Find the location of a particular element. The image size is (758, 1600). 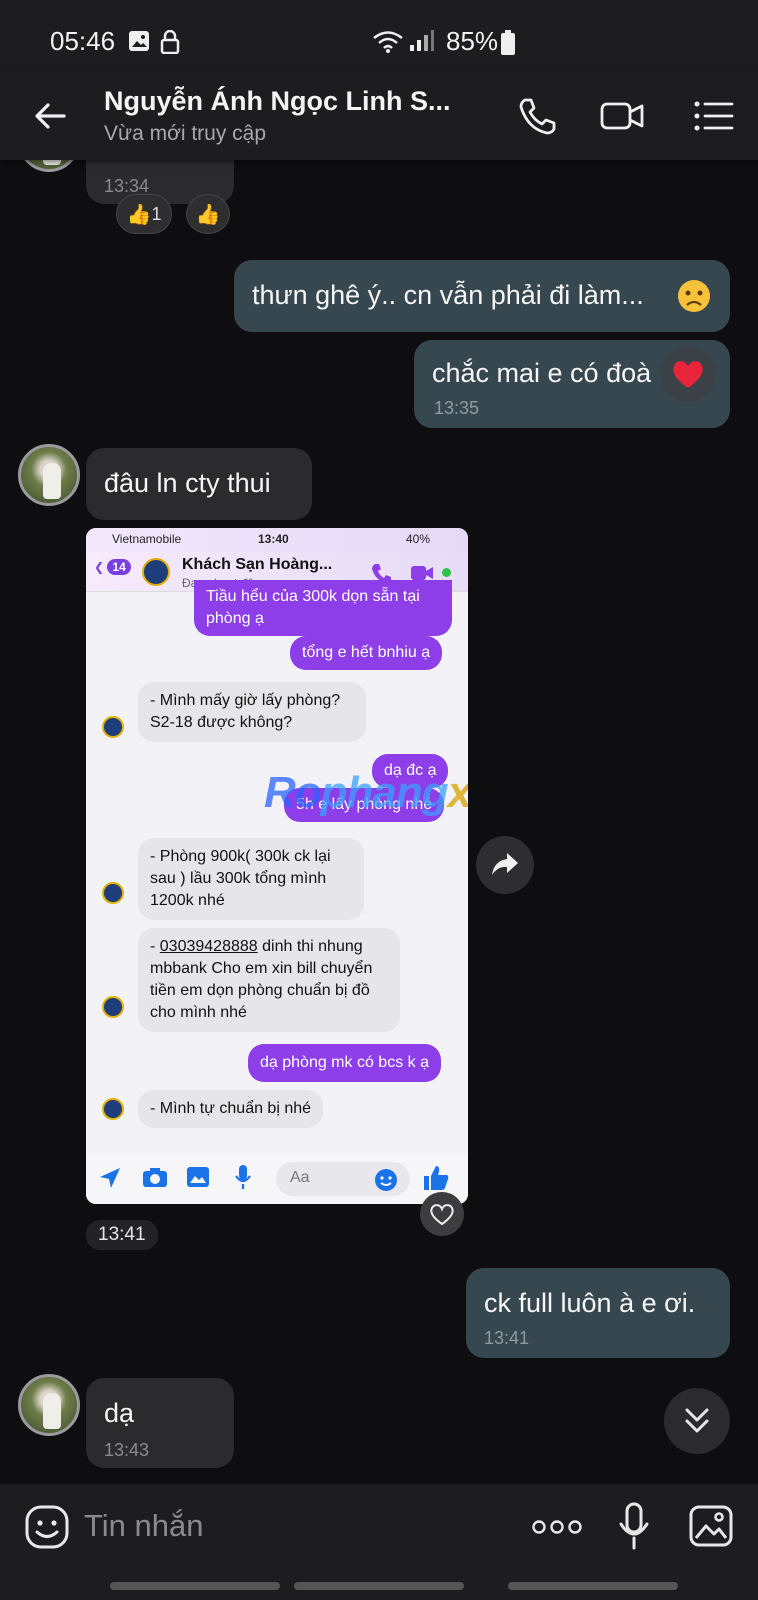

image-back-button: ❮ 14 is located at coordinates (113, 571).